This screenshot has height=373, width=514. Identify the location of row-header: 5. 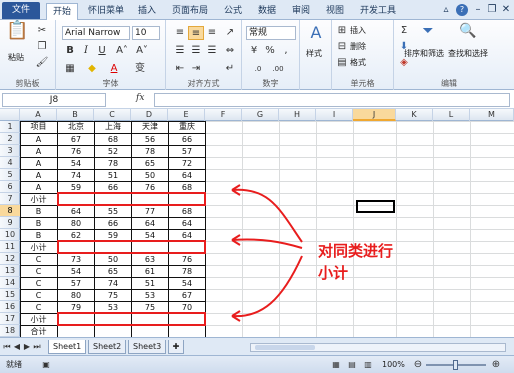
(10, 175).